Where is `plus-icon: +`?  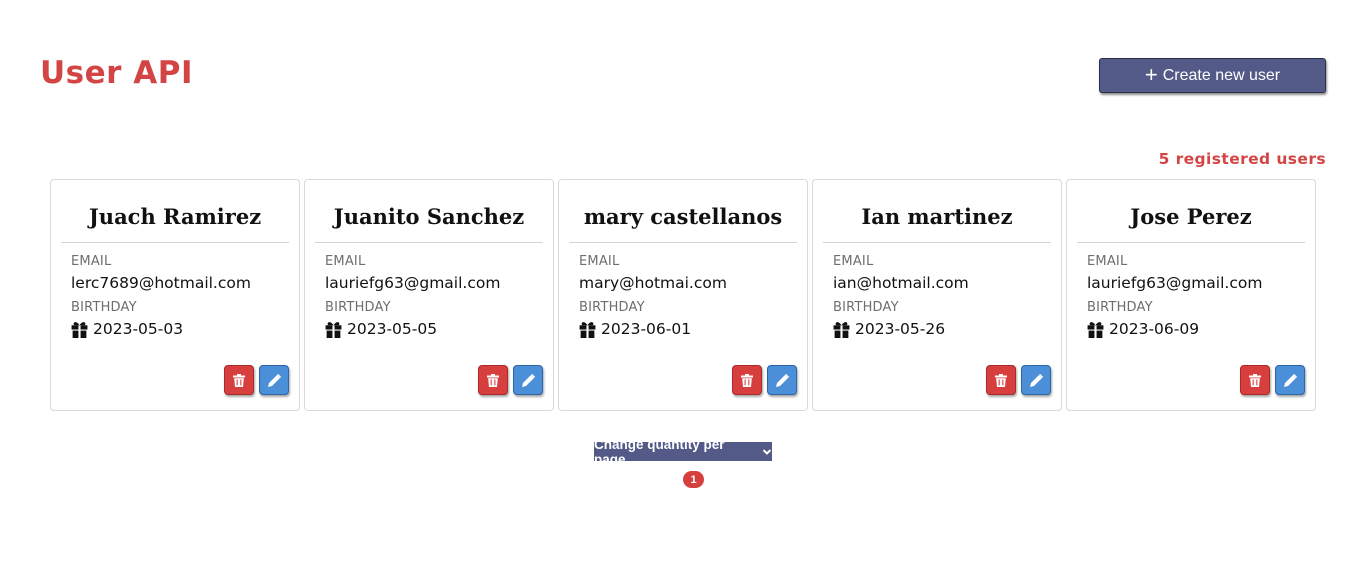 plus-icon: + is located at coordinates (1151, 74).